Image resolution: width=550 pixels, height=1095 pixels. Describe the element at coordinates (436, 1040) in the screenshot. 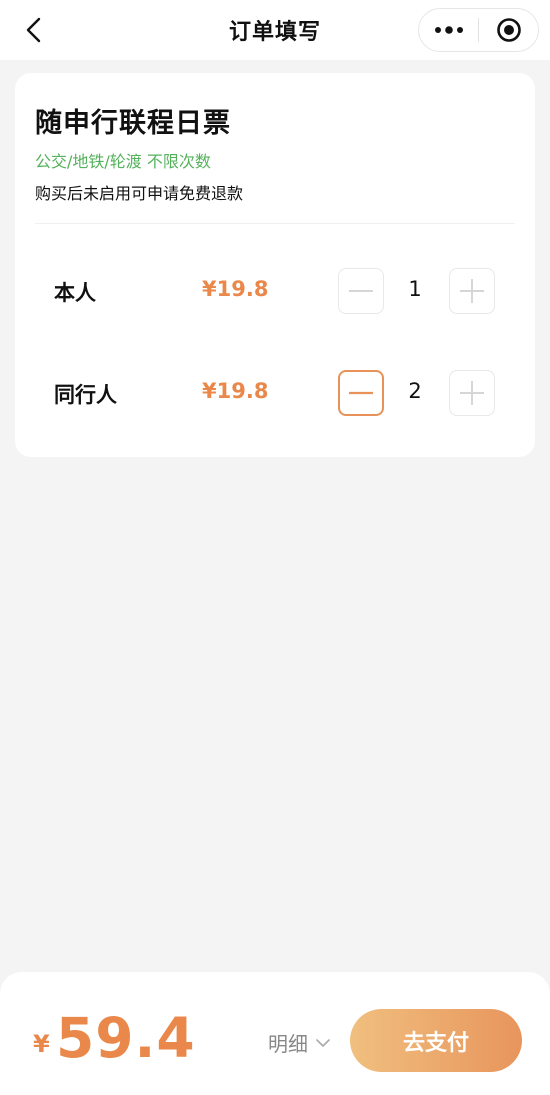

I see `pay-button: 去支付` at that location.